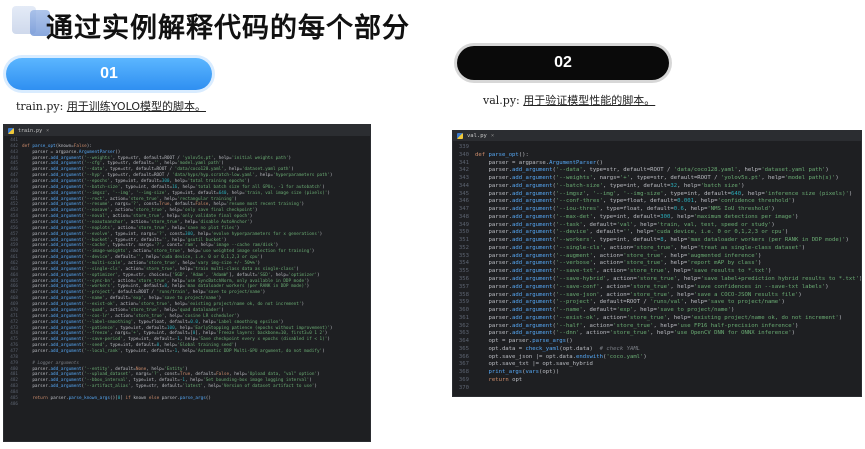 The height and width of the screenshot is (449, 865). What do you see at coordinates (463, 247) in the screenshot?
I see `line-number: 352` at bounding box center [463, 247].